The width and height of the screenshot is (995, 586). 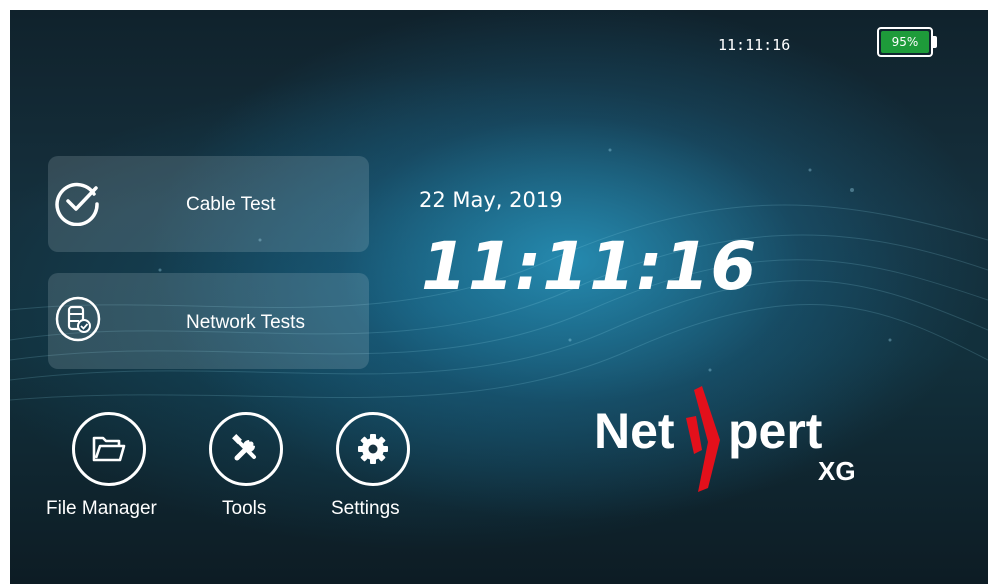 I want to click on file-manager-button, so click(x=109, y=449).